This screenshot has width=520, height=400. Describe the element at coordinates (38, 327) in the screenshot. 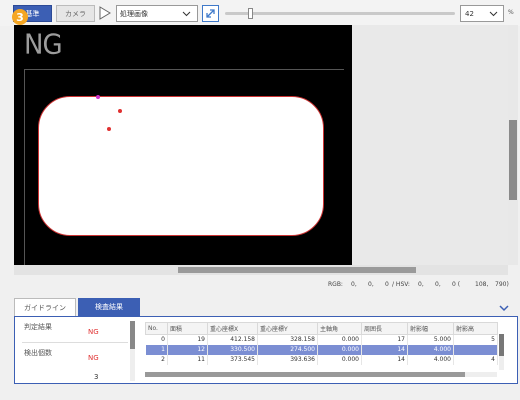

I see `judgment-label: 判定結果` at that location.